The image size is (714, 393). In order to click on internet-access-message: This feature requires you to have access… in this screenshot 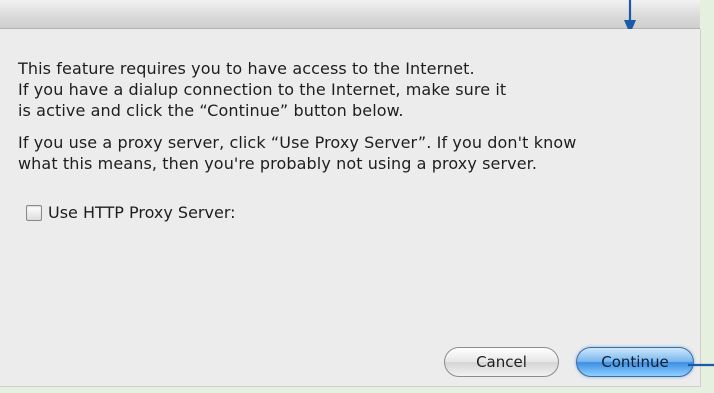, I will do `click(328, 89)`.